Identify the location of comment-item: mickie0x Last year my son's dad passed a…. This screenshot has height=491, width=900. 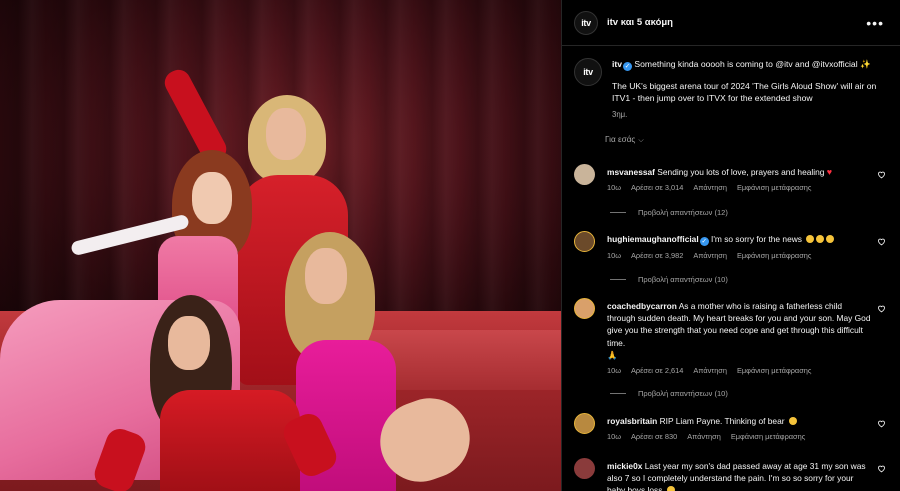
(735, 474).